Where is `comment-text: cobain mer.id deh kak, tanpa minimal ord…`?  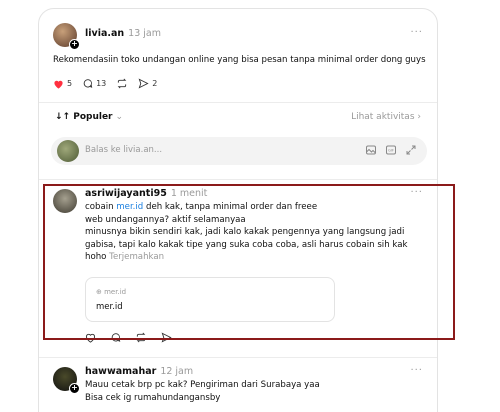 comment-text: cobain mer.id deh kak, tanpa minimal ord… is located at coordinates (255, 232).